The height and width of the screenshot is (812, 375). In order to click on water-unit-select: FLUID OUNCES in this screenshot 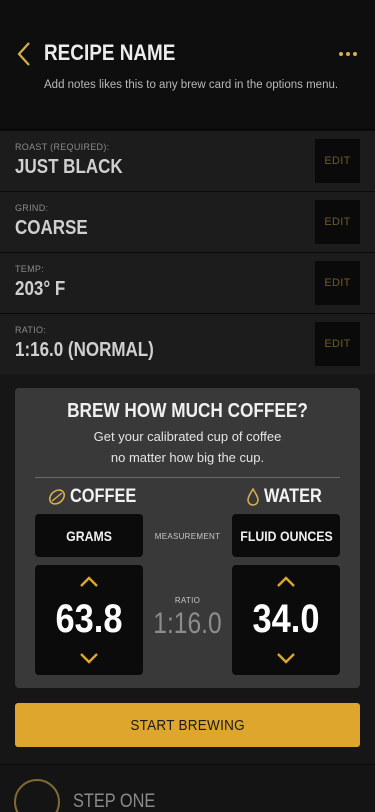, I will do `click(286, 535)`.